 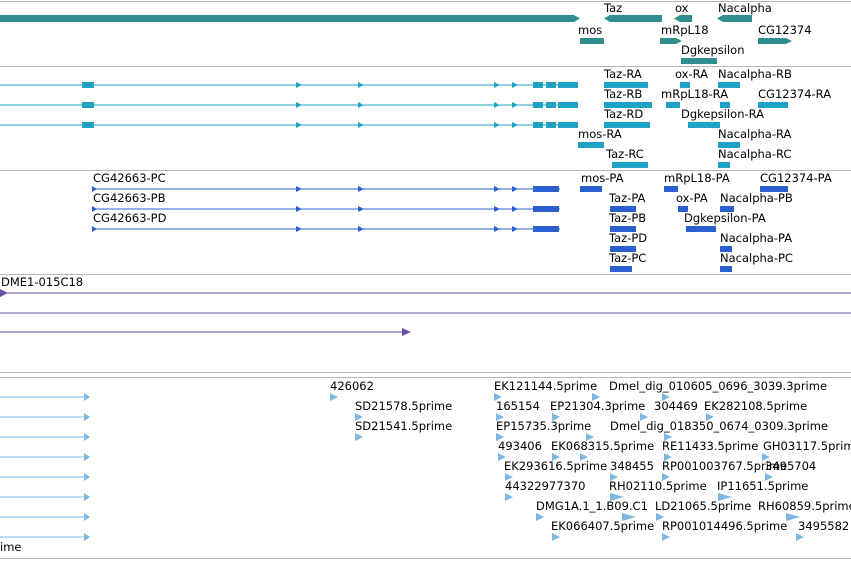 What do you see at coordinates (403, 406) in the screenshot?
I see `est-label: SD21578.5prime` at bounding box center [403, 406].